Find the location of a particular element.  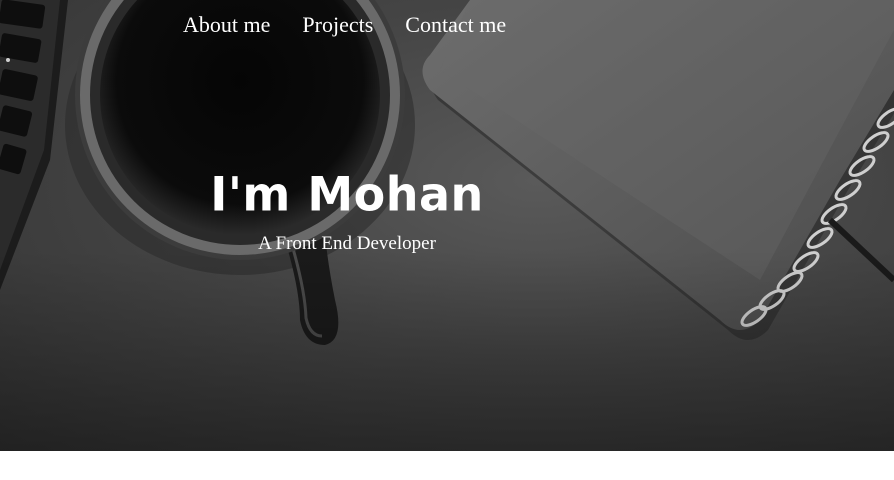

nav-about-me: About me is located at coordinates (226, 25).